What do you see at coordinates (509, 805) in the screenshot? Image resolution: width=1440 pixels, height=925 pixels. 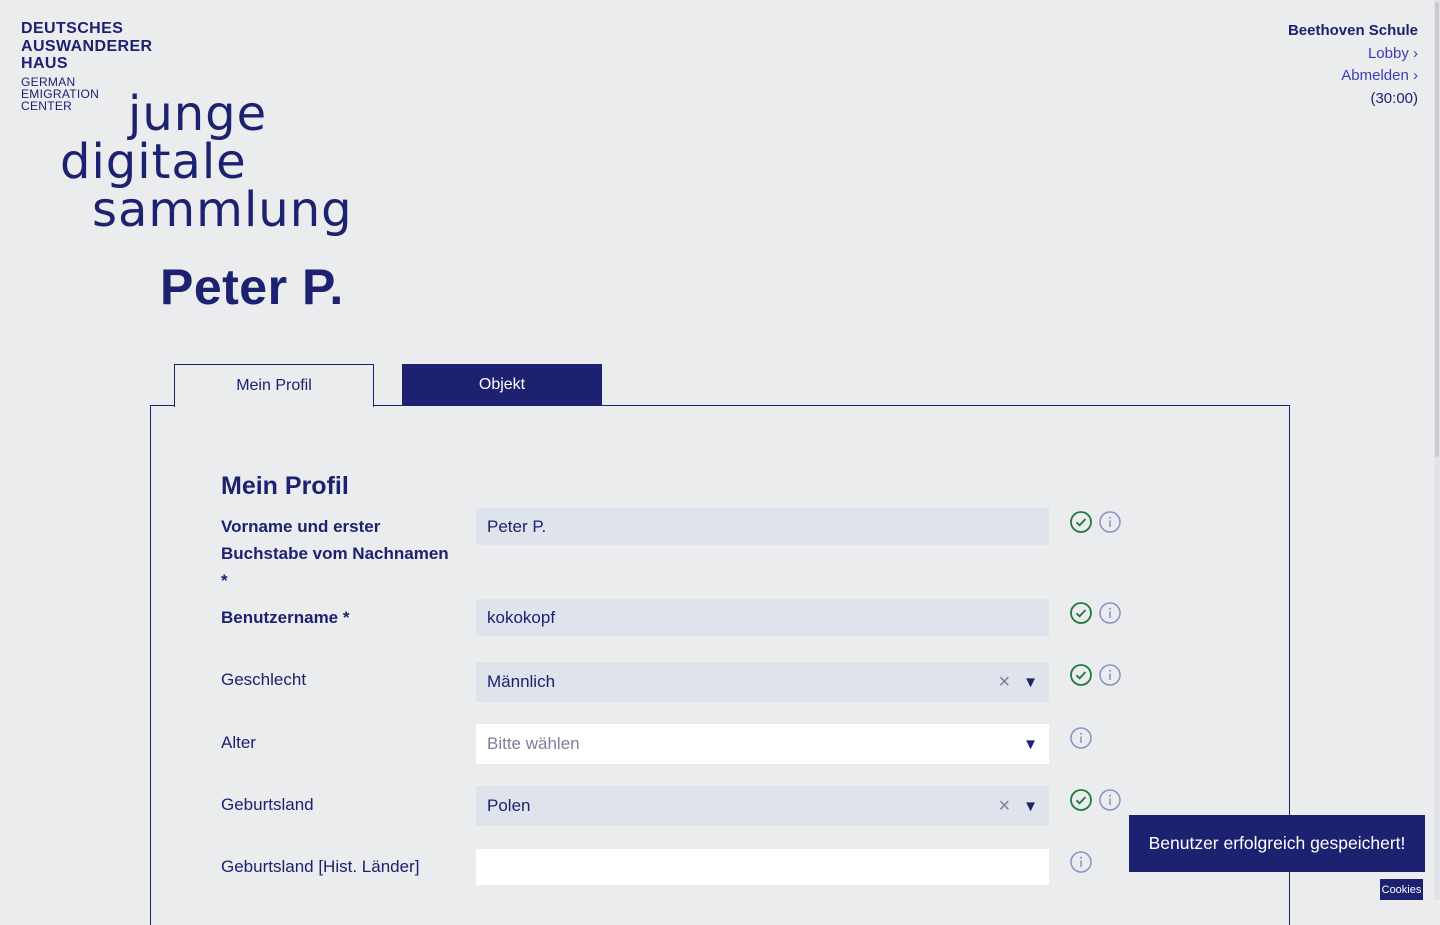 I see `birth-country-value: Polen` at bounding box center [509, 805].